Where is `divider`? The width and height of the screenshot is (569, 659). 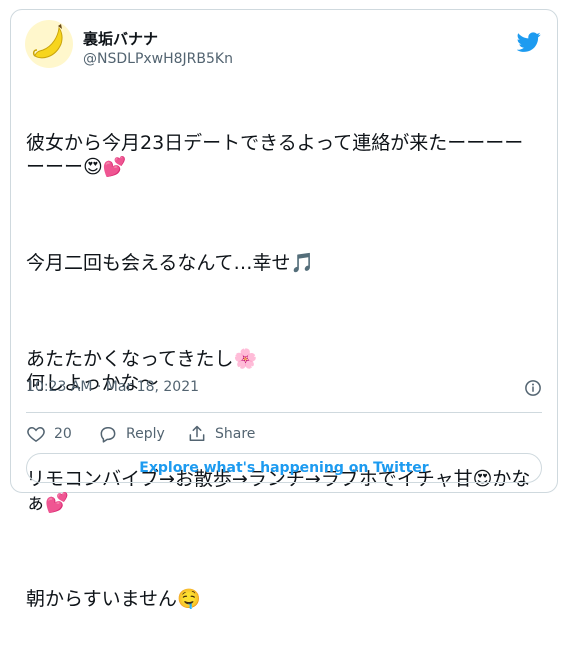 divider is located at coordinates (284, 412).